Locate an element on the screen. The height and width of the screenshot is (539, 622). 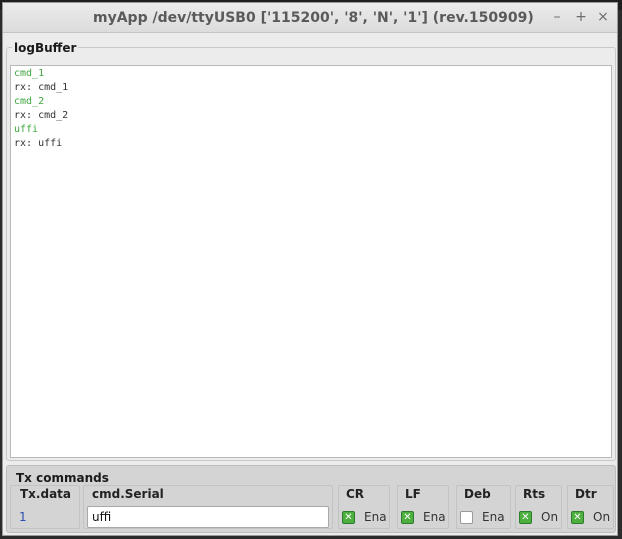
log-line: rx: cmd_2 is located at coordinates (41, 115).